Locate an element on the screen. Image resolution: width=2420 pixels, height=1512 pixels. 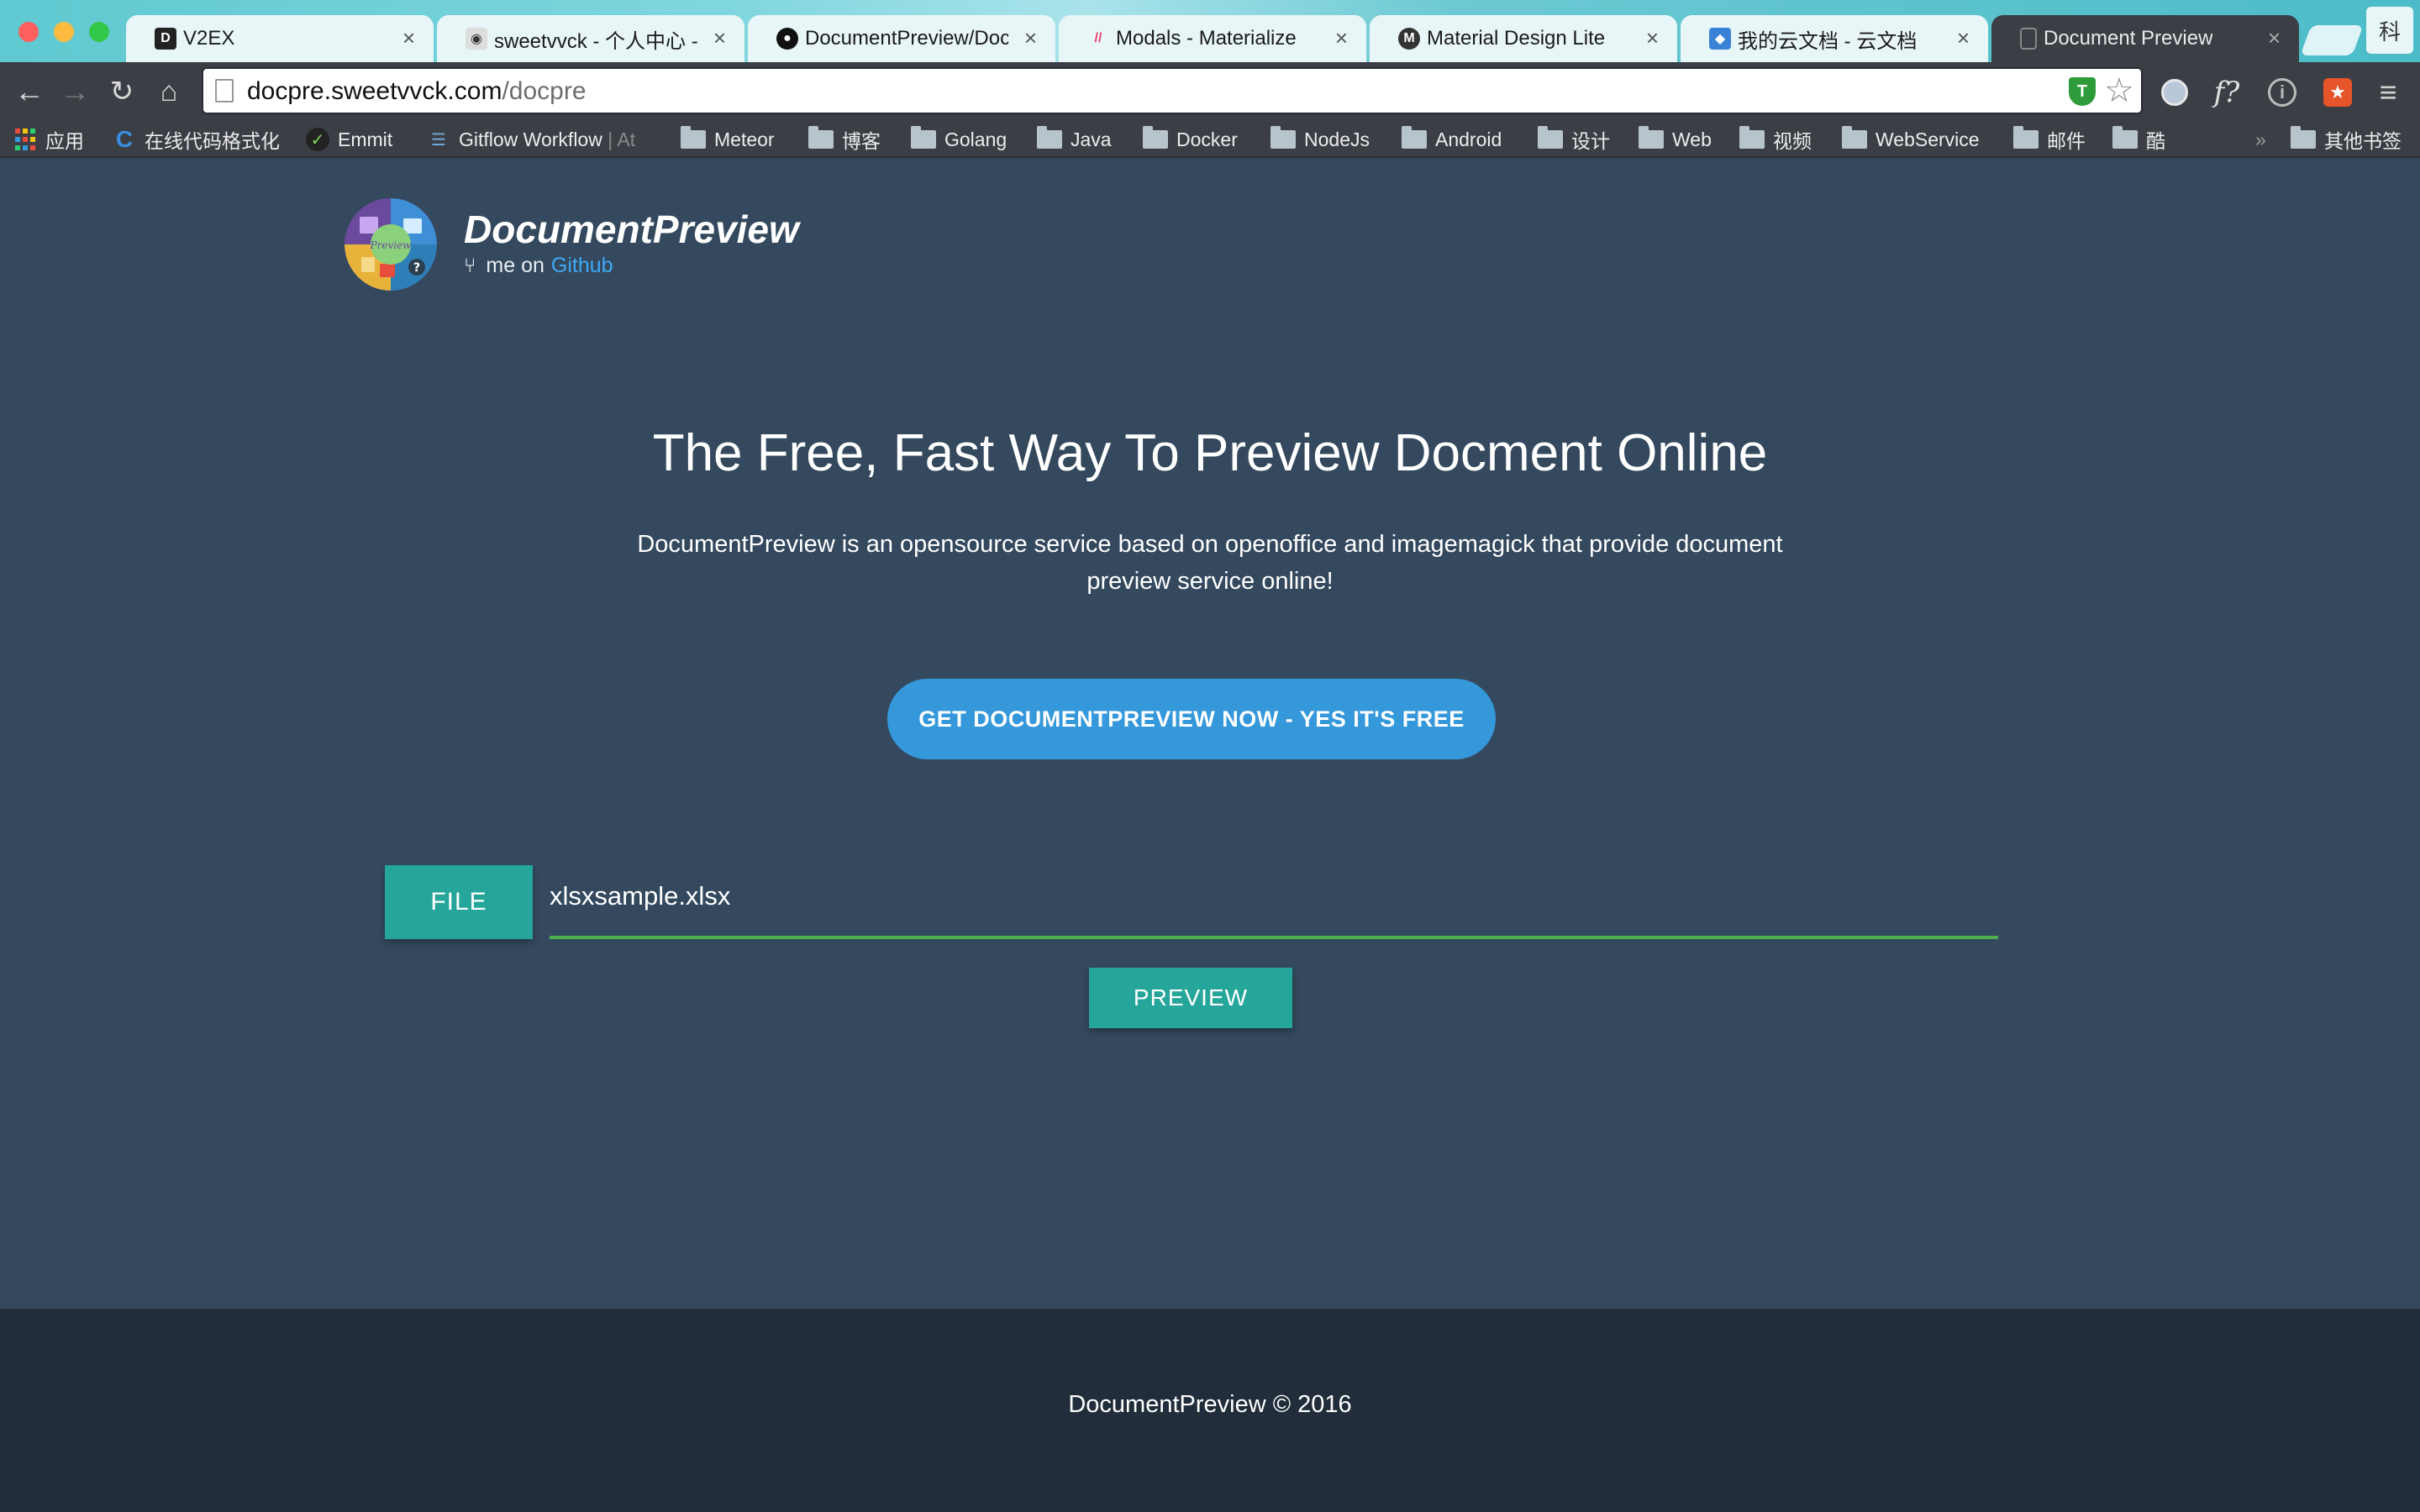
bookmark-folder-java: Java is located at coordinates (1074, 139).